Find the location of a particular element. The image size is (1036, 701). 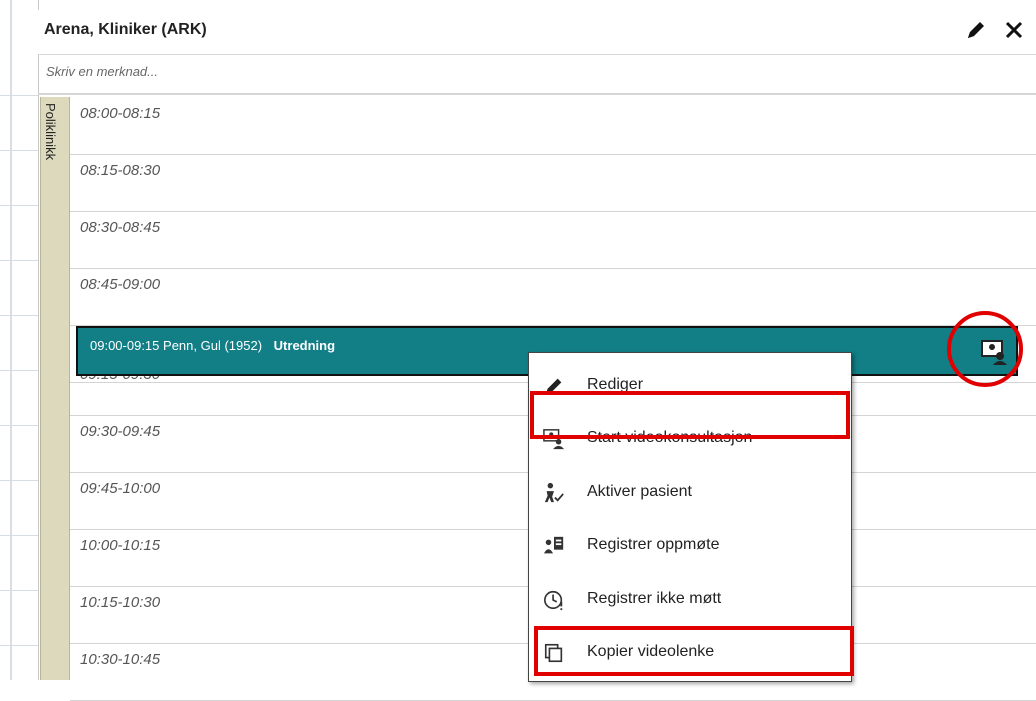

slot-time: 09:30-09:45 is located at coordinates (120, 431).